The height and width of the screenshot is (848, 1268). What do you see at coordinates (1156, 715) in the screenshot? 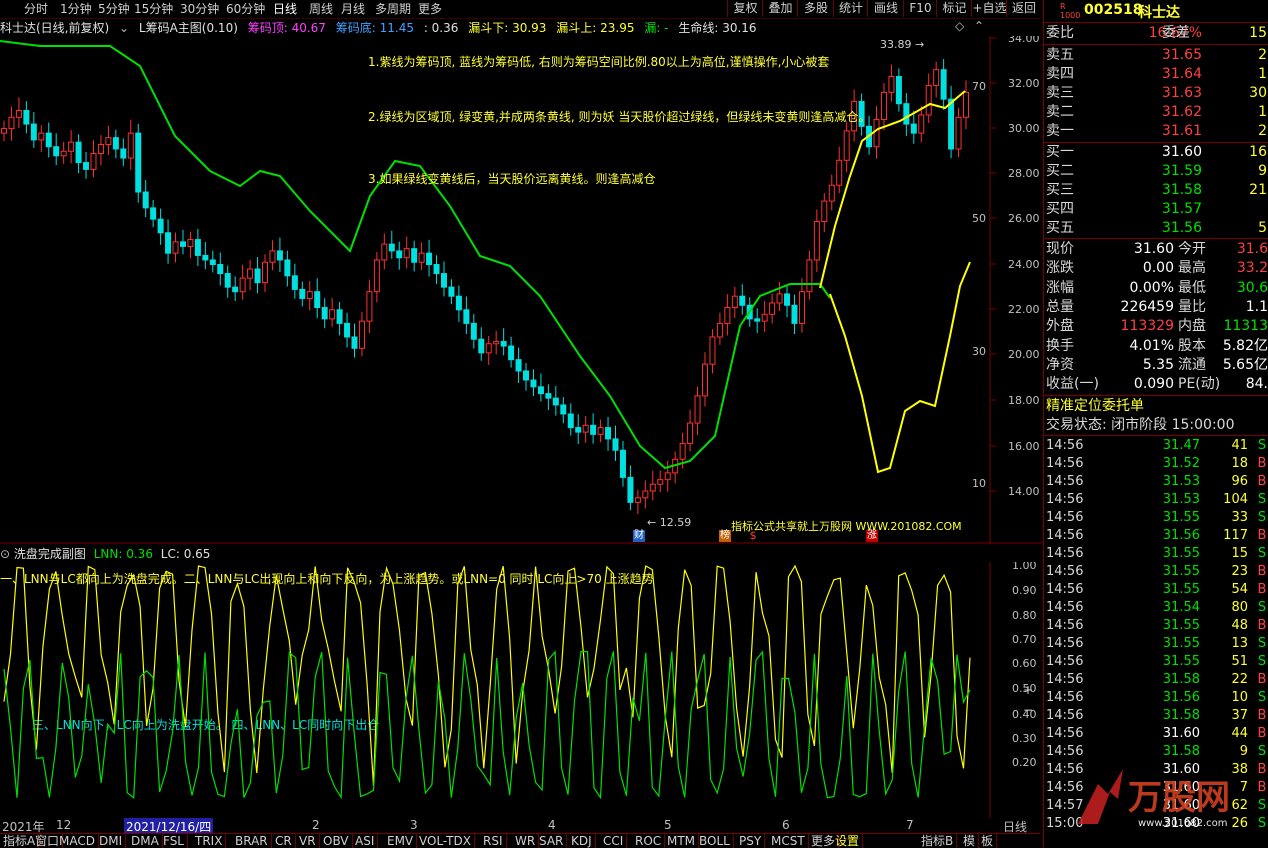
I see `tick-row: 14:56 31.58 37 B` at bounding box center [1156, 715].